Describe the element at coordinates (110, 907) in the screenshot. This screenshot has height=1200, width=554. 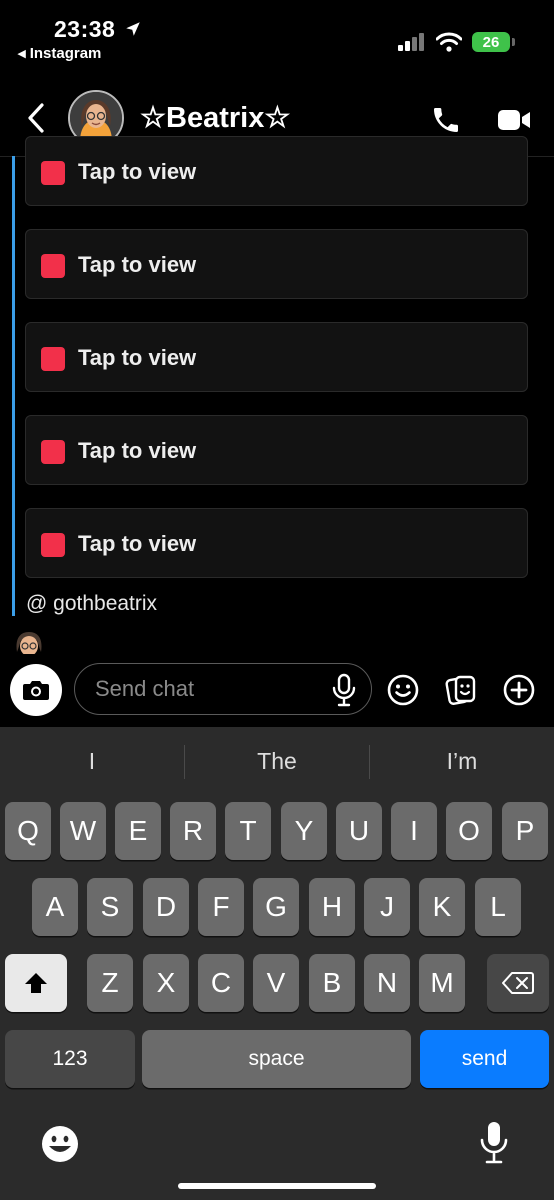
I see `key-s: S` at that location.